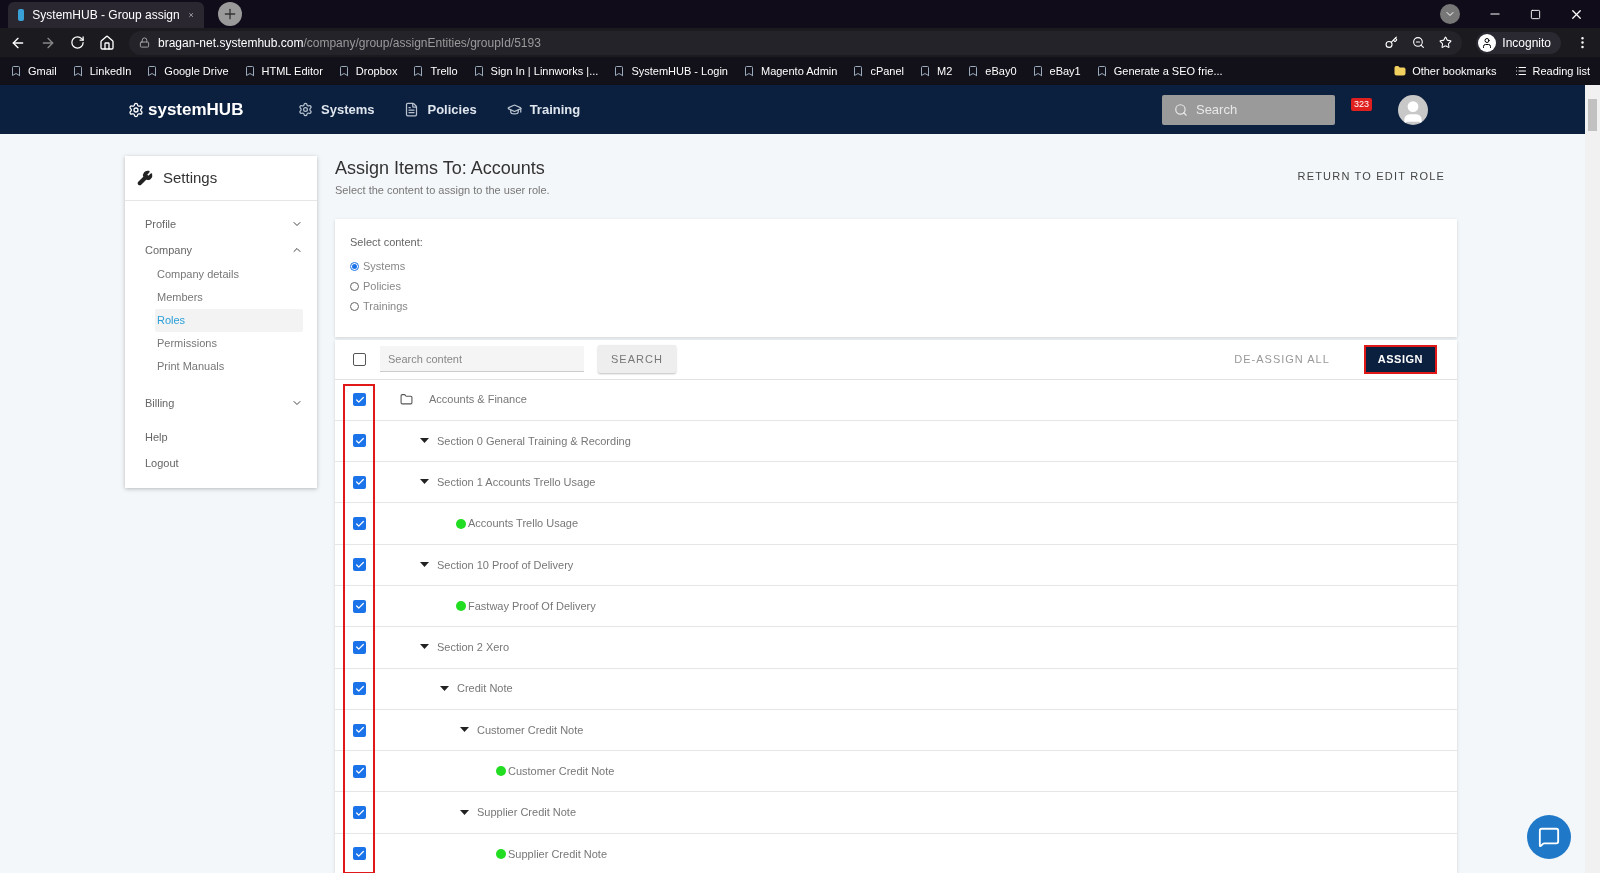  Describe the element at coordinates (435, 71) in the screenshot. I see `bookmark-link: Trello` at that location.